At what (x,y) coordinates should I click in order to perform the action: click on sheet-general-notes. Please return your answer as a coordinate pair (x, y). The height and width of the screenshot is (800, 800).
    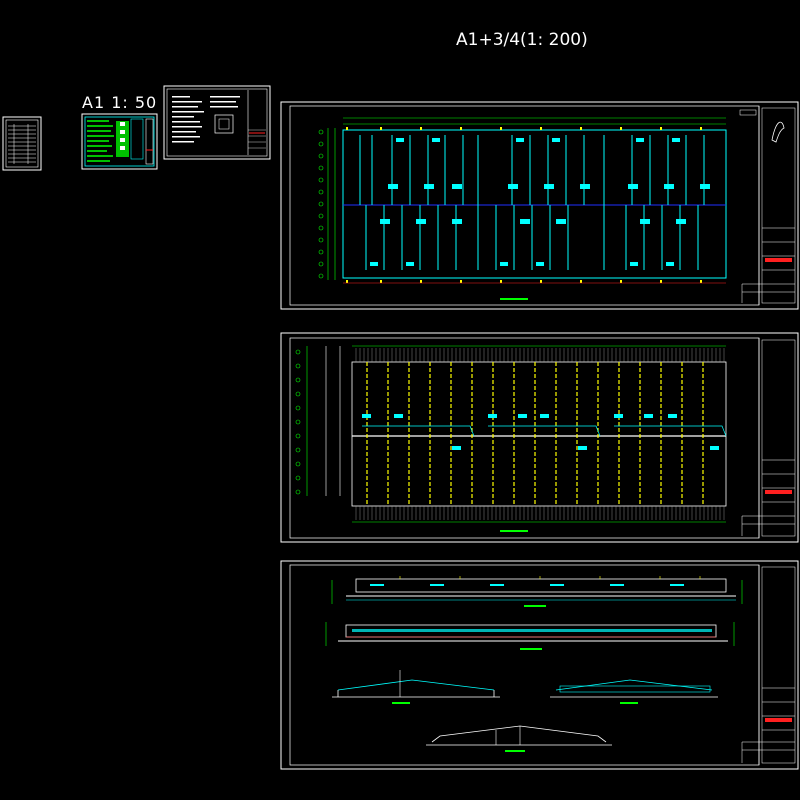
    Looking at the image, I should click on (217, 122).